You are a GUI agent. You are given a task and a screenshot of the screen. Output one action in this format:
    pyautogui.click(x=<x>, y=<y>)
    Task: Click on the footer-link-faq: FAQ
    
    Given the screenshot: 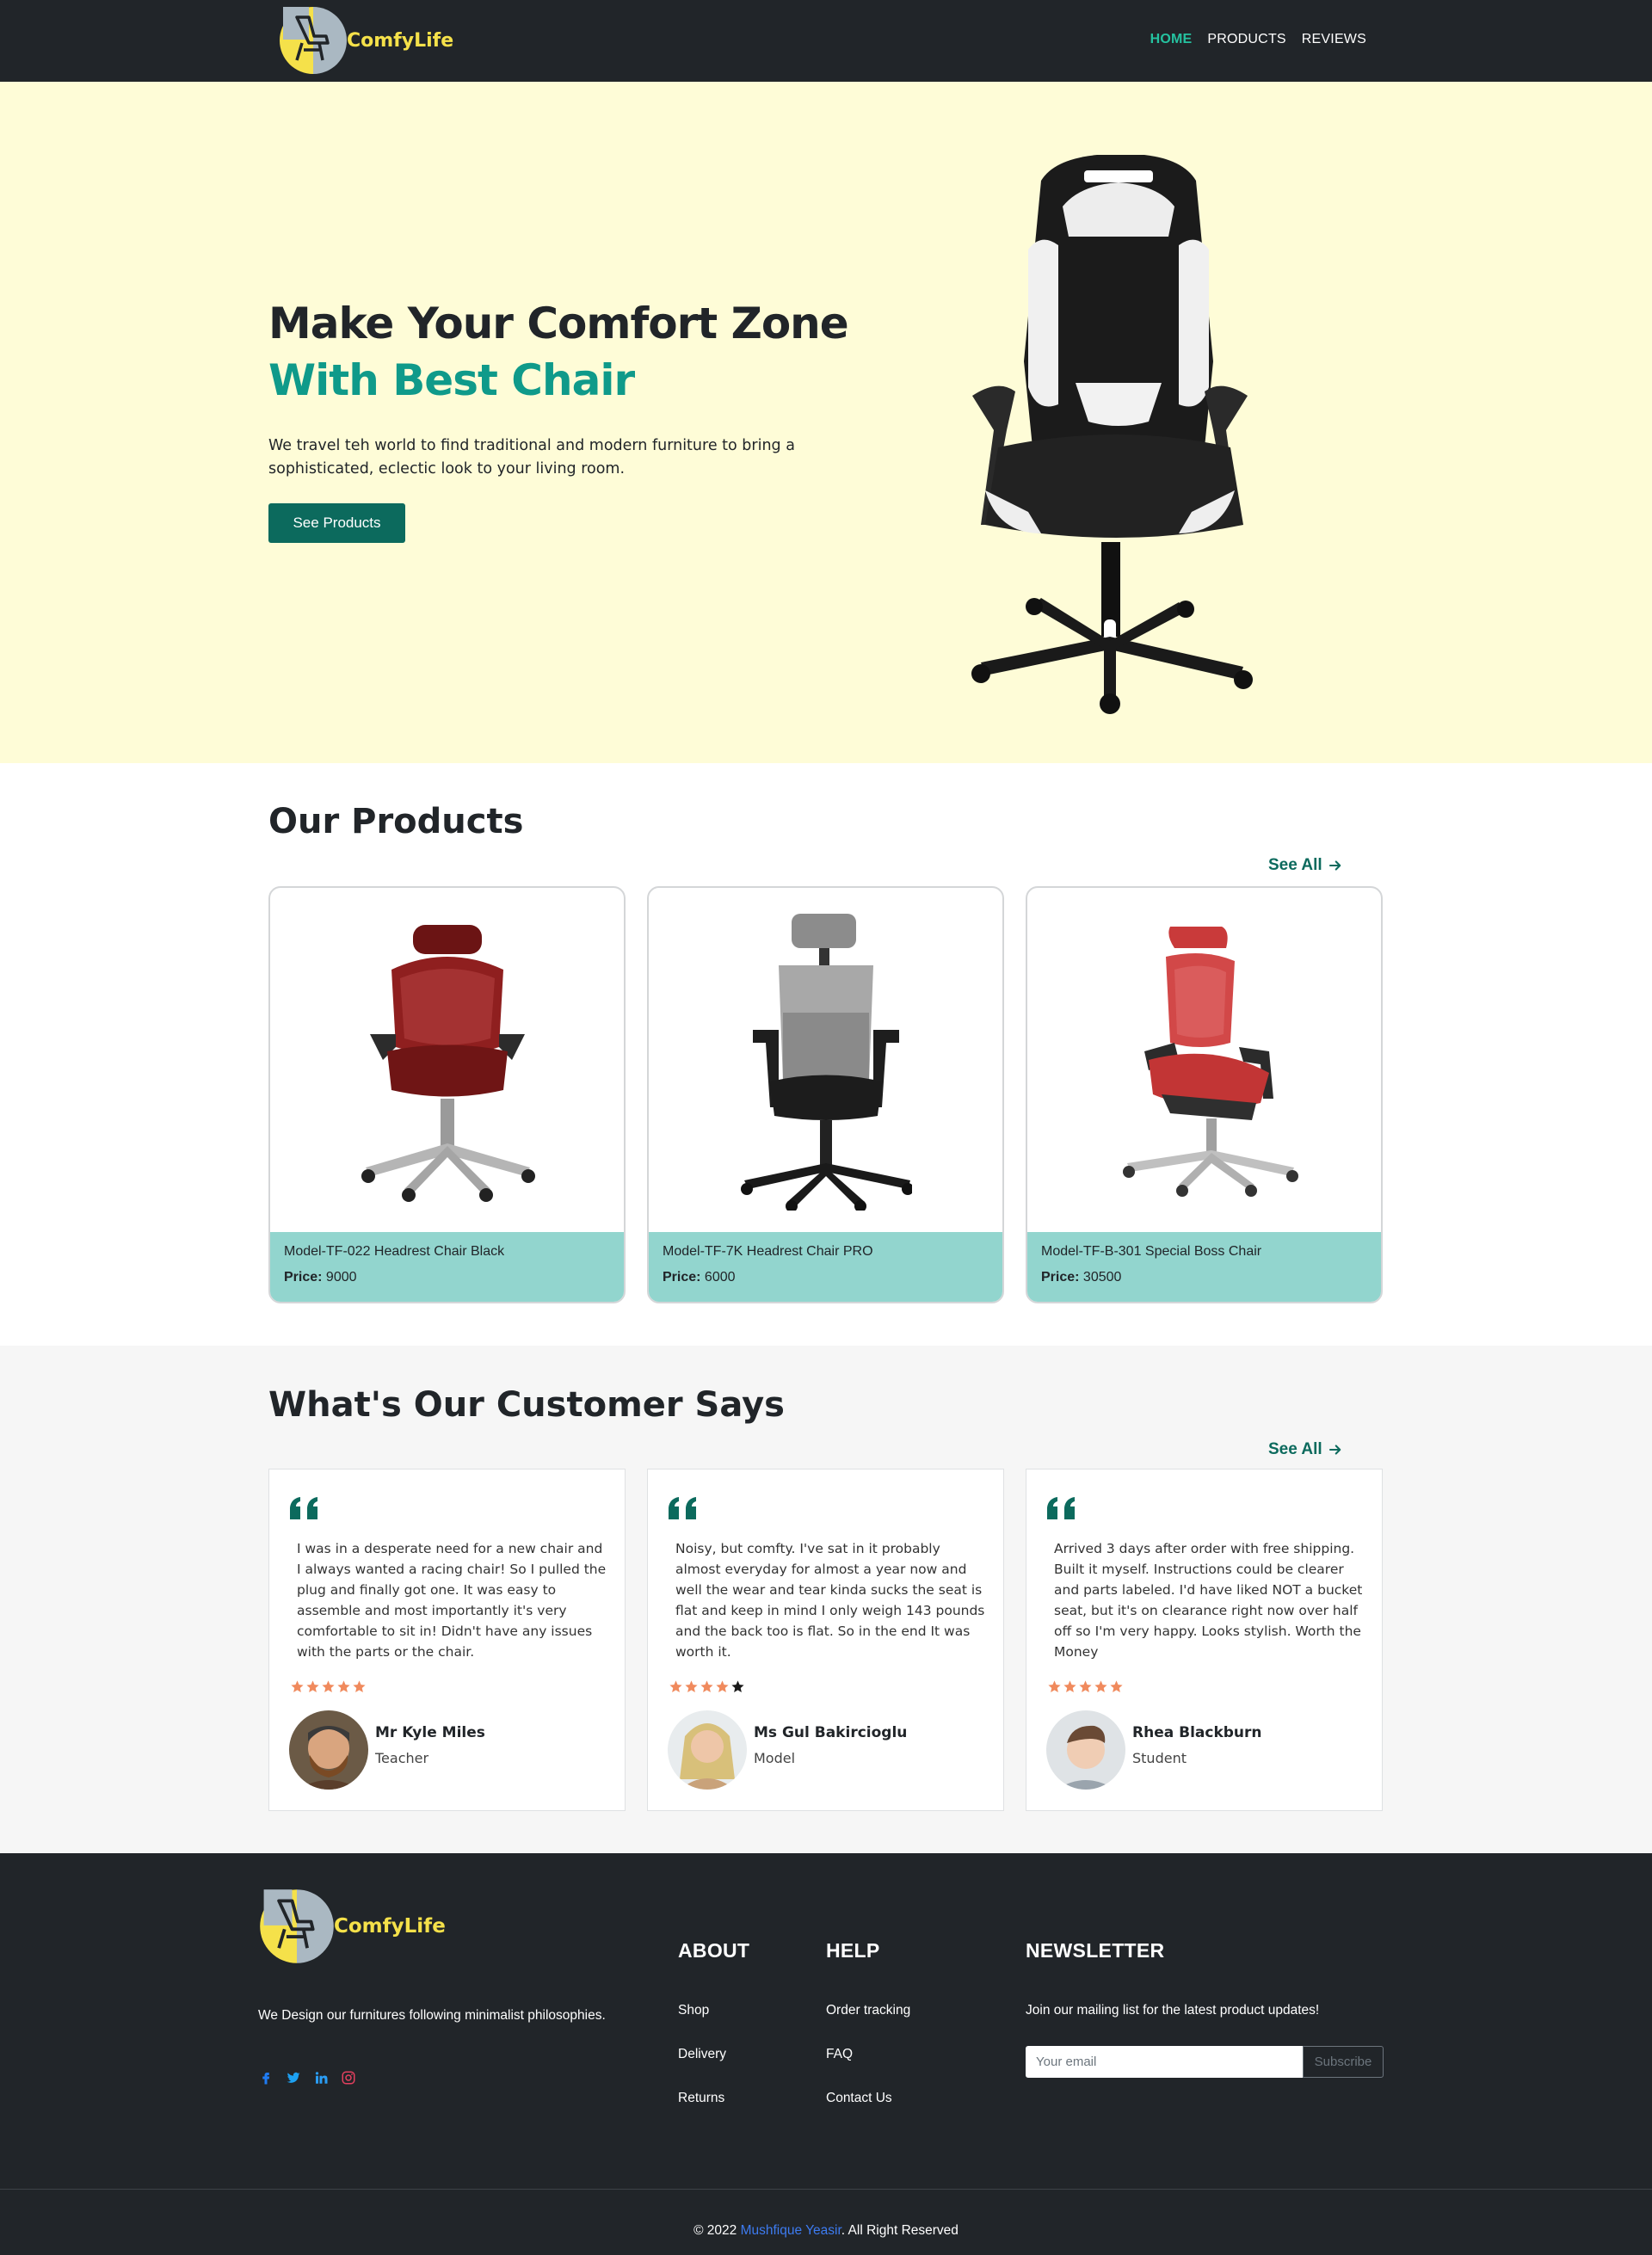 What is the action you would take?
    pyautogui.click(x=839, y=2054)
    